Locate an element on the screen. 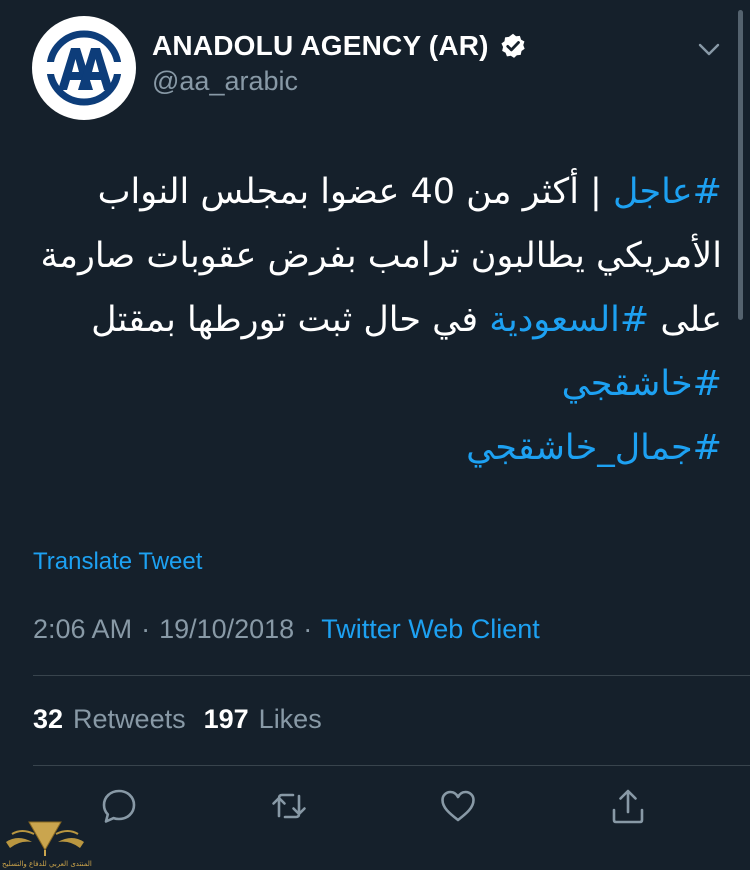  tweet-source-link: Twitter Web Client is located at coordinates (430, 629).